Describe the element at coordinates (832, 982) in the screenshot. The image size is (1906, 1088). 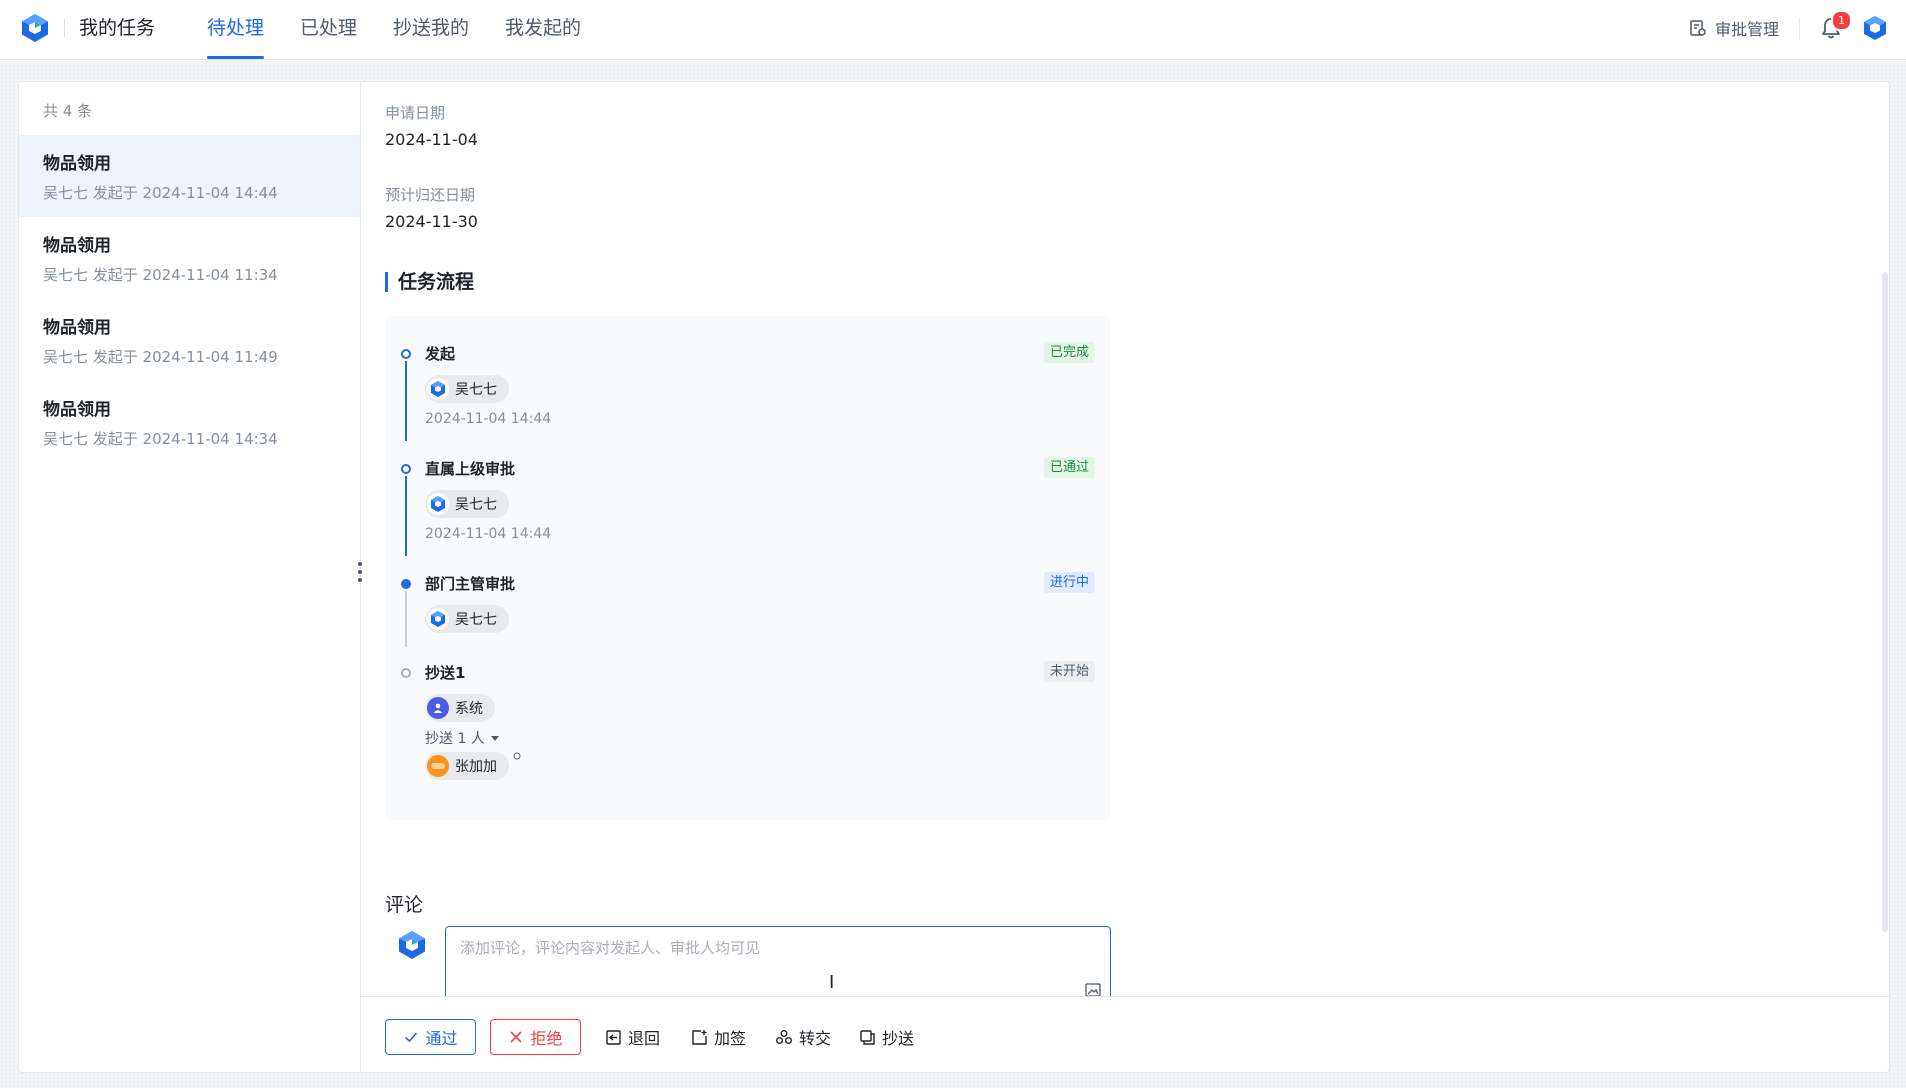
I see `text-cursor-icon: I` at that location.